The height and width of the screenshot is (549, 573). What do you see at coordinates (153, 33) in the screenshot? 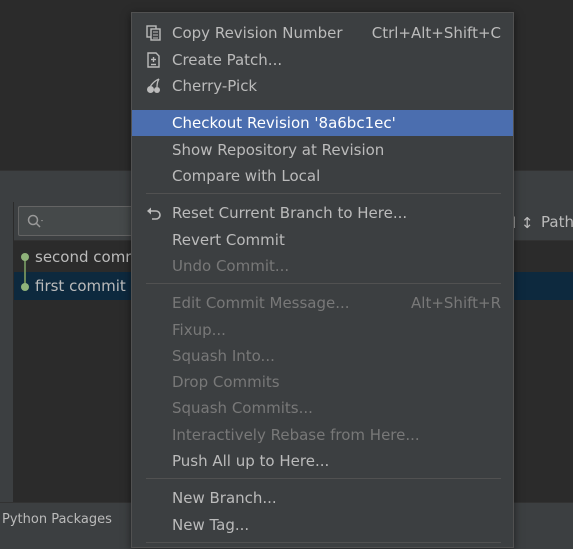
I see `copy-icon` at bounding box center [153, 33].